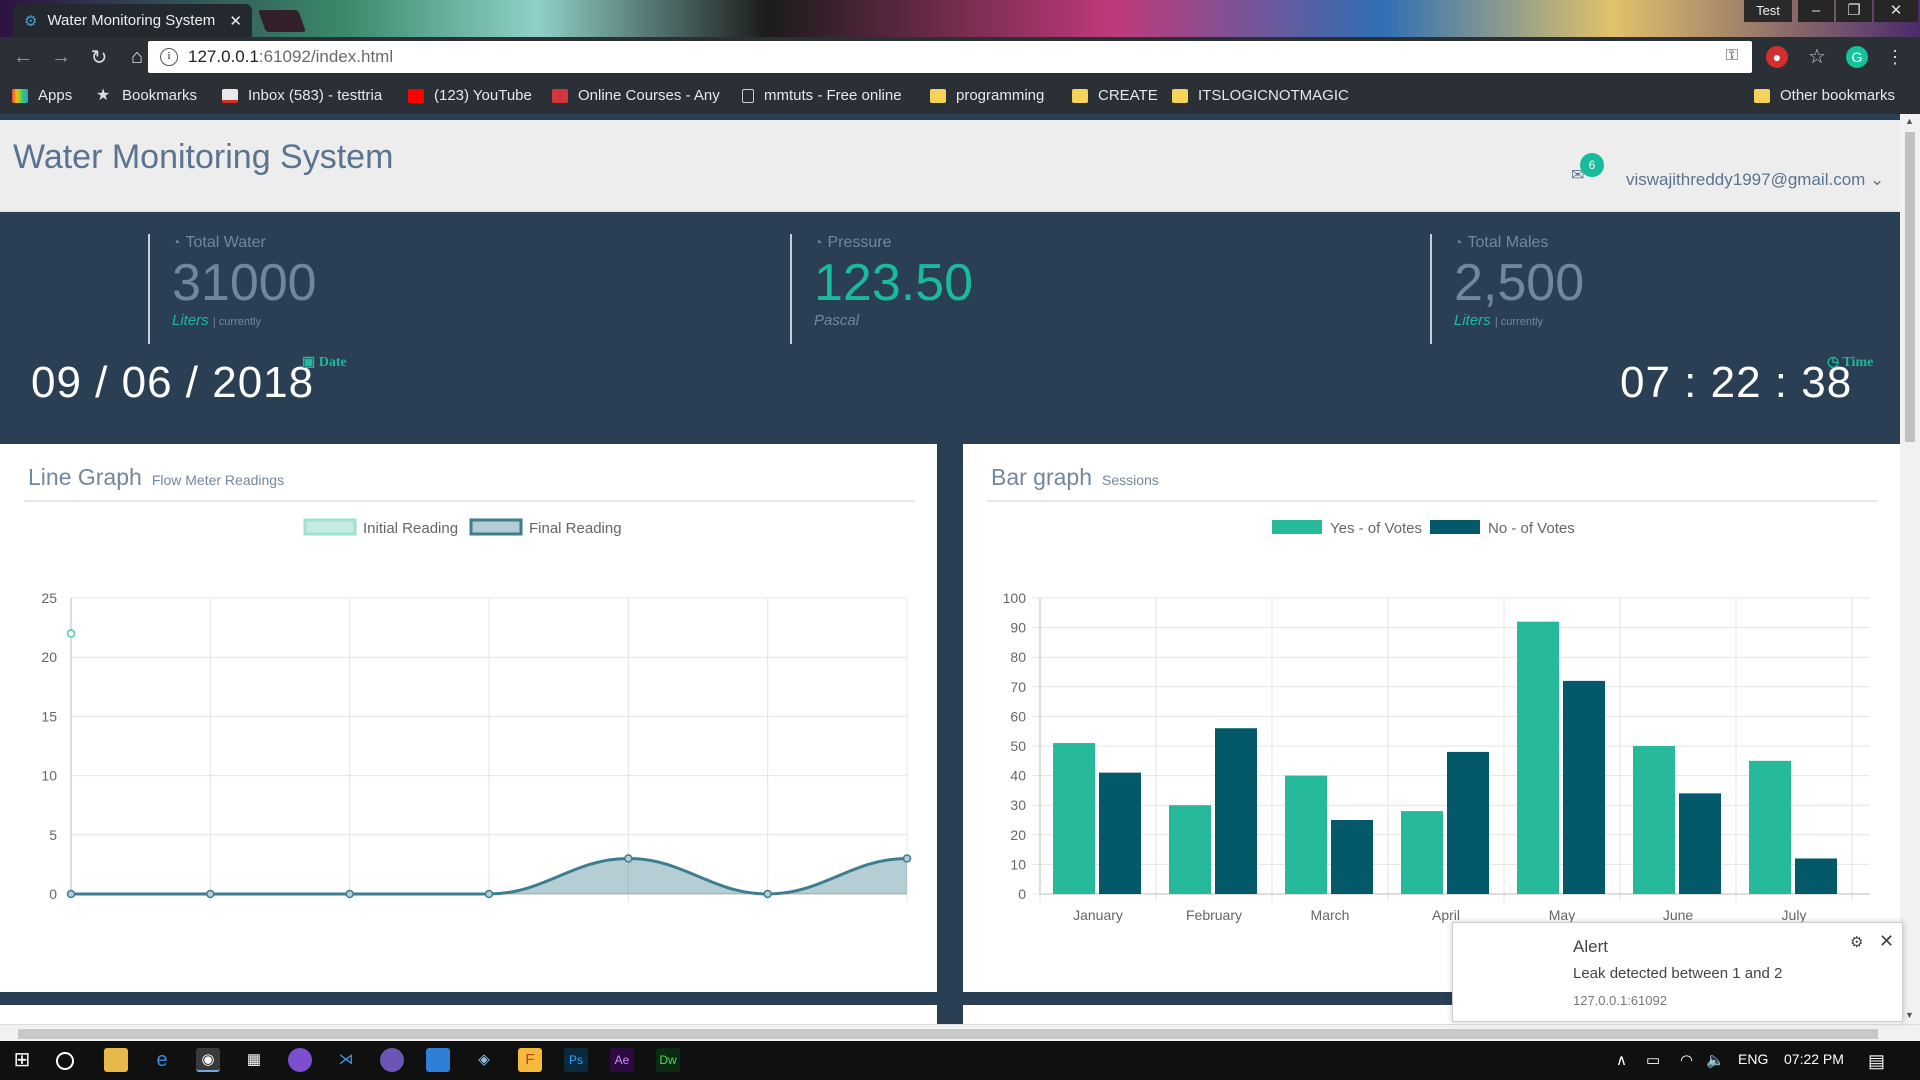 The image size is (1920, 1080). Describe the element at coordinates (1621, 1060) in the screenshot. I see `chevron-up-icon: ∧` at that location.